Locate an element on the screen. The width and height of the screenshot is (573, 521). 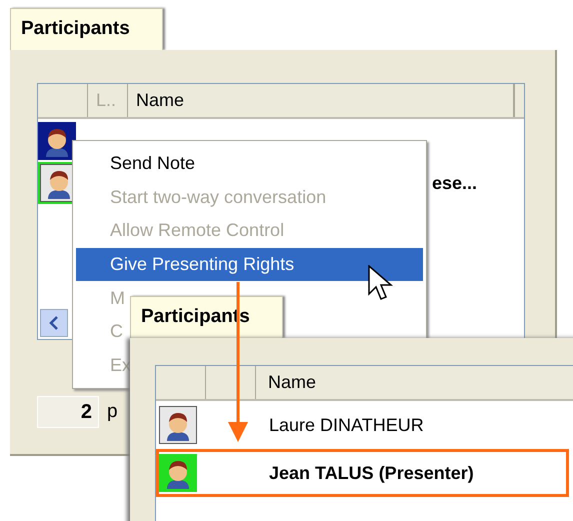
scroll-left-button is located at coordinates (54, 323).